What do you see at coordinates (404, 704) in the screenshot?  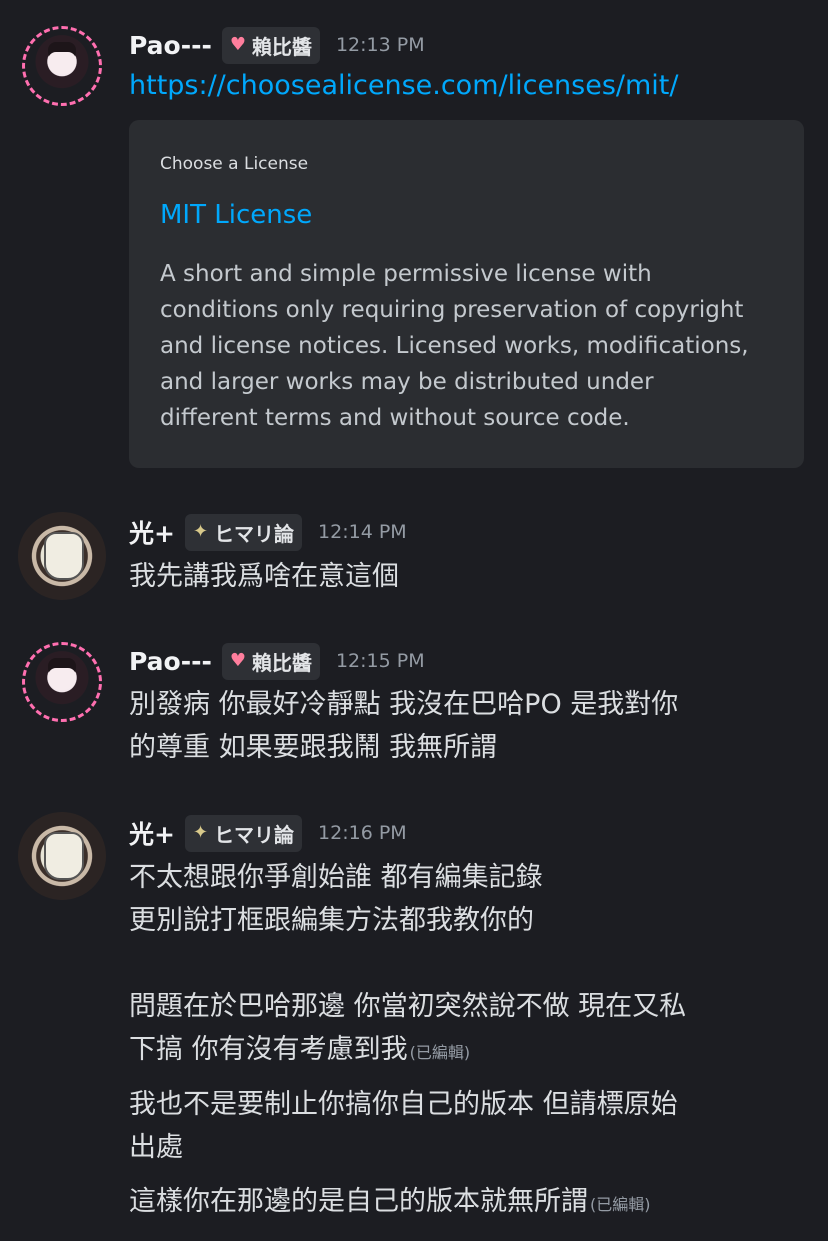 I see `message-text: 別發病 你最好冷靜點 我沒在巴哈PO 是我對你` at bounding box center [404, 704].